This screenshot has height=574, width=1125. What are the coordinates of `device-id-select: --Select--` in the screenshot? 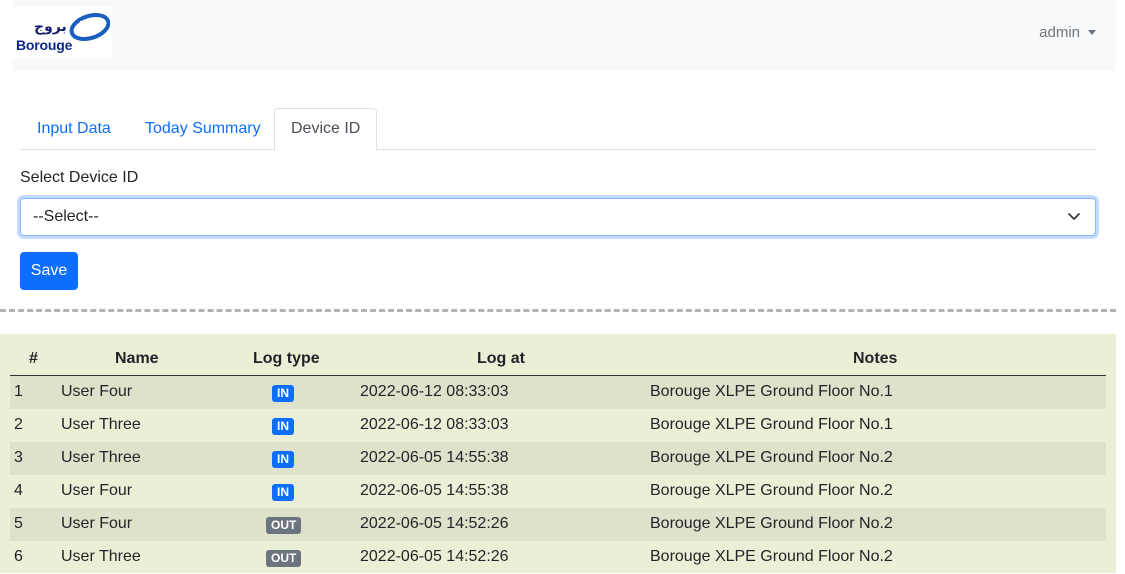 It's located at (558, 217).